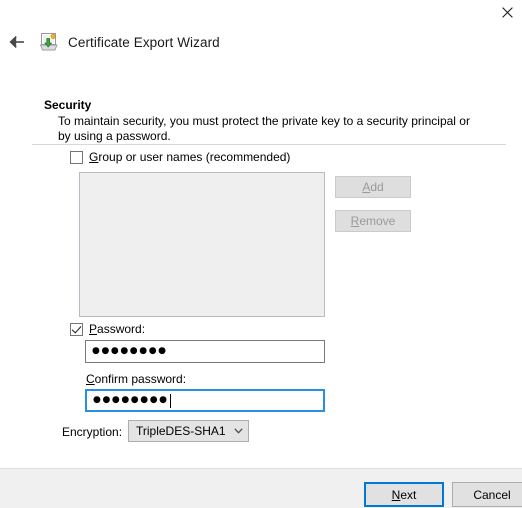 This screenshot has height=508, width=522. I want to click on password-checkbox-row: Password:, so click(107, 329).